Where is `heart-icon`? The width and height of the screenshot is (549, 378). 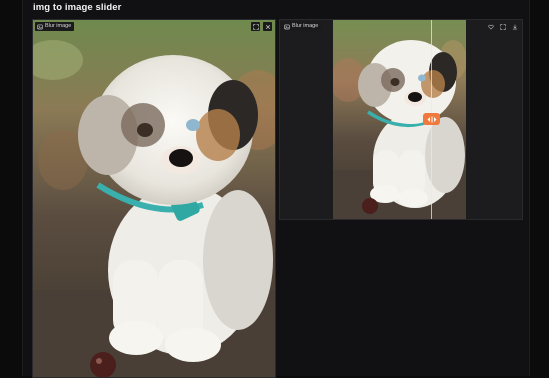
heart-icon is located at coordinates (490, 26).